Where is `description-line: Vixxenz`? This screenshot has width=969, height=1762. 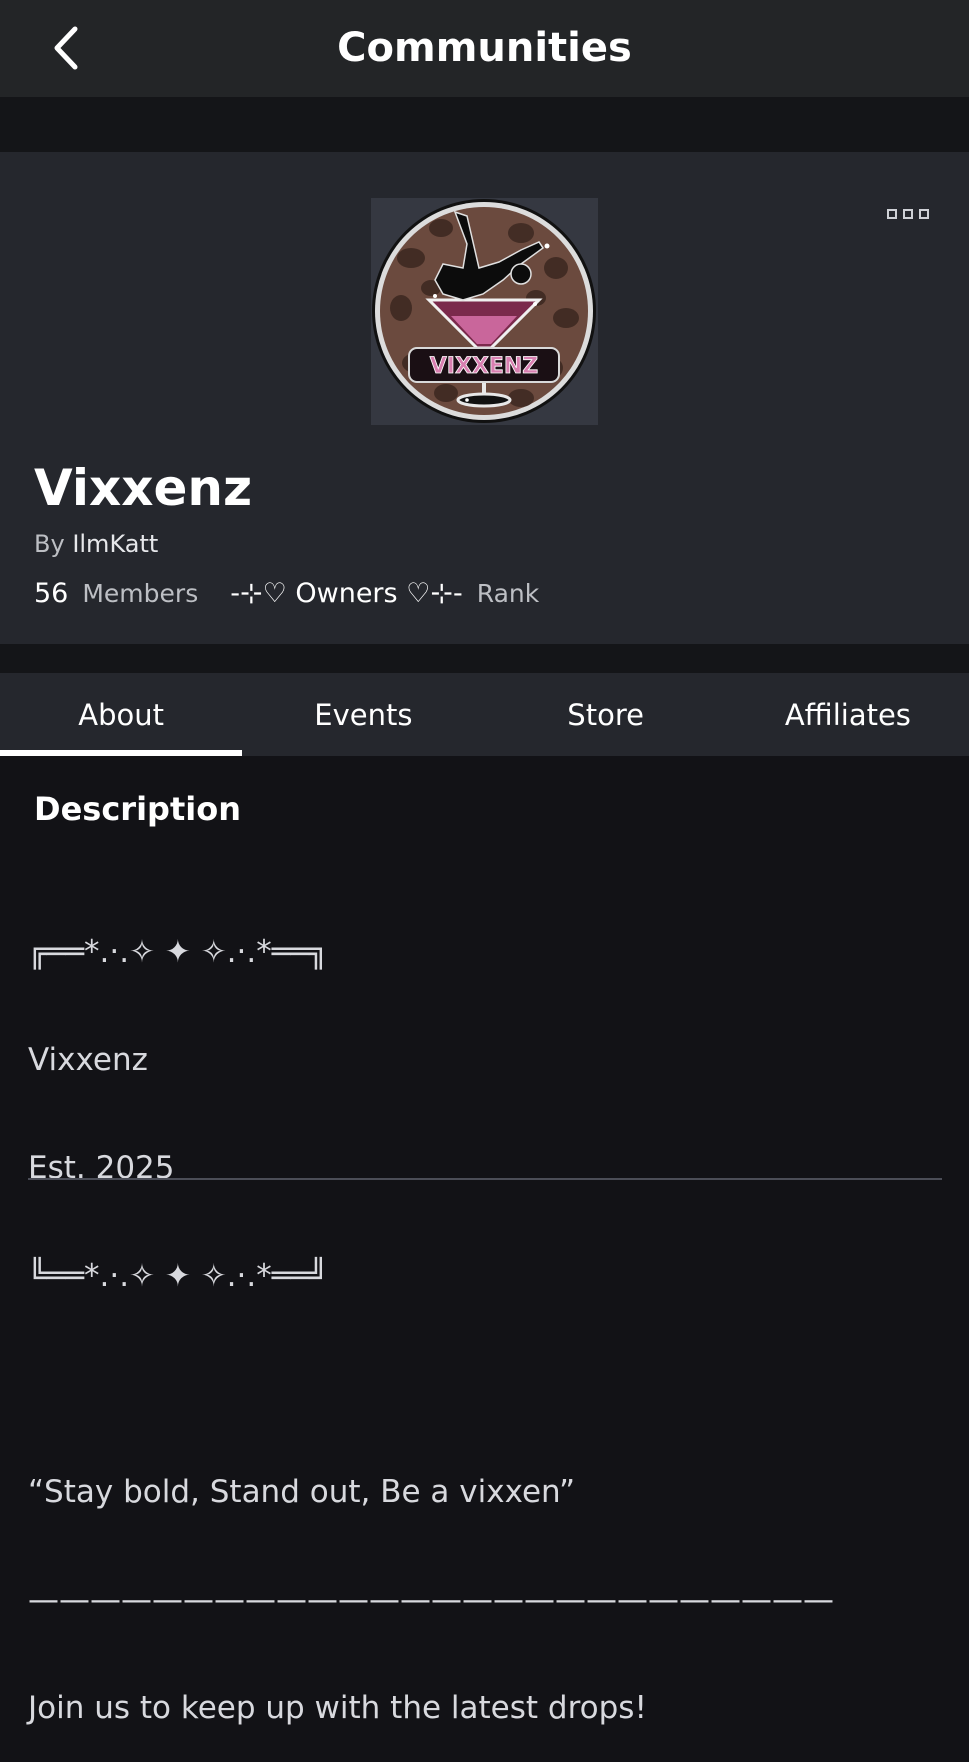
description-line: Vixxenz is located at coordinates (88, 1060).